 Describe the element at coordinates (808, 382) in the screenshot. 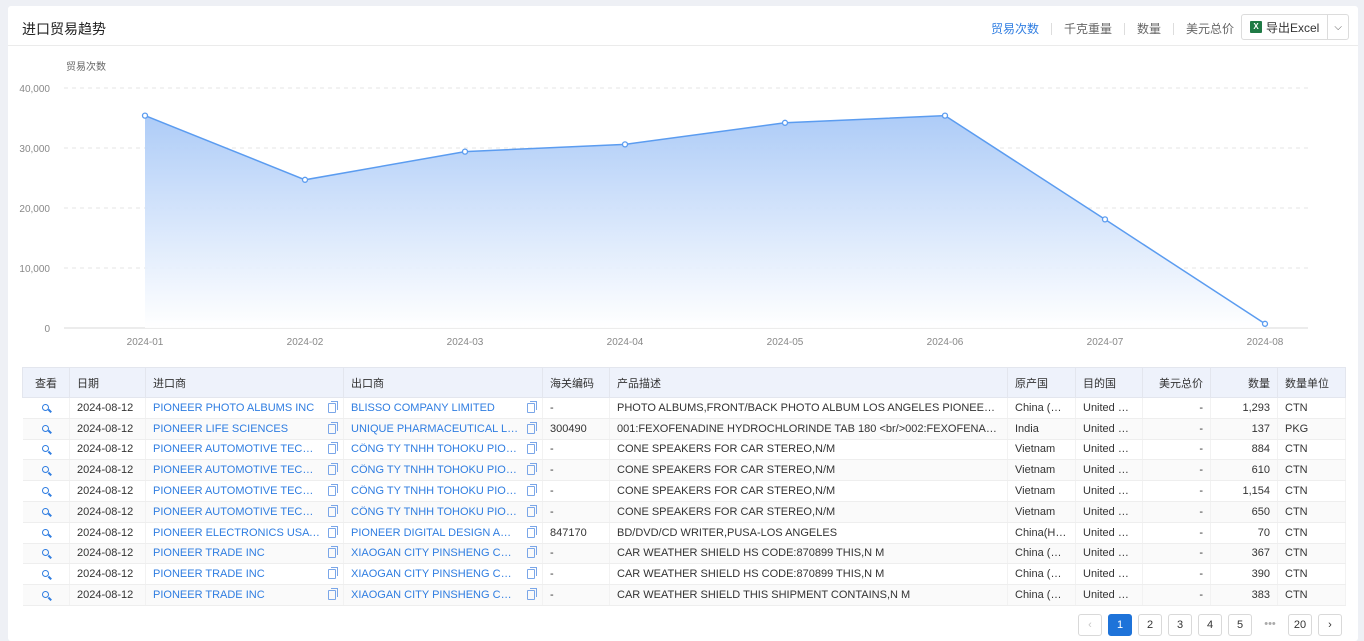

I see `col-description: 产品描述` at that location.